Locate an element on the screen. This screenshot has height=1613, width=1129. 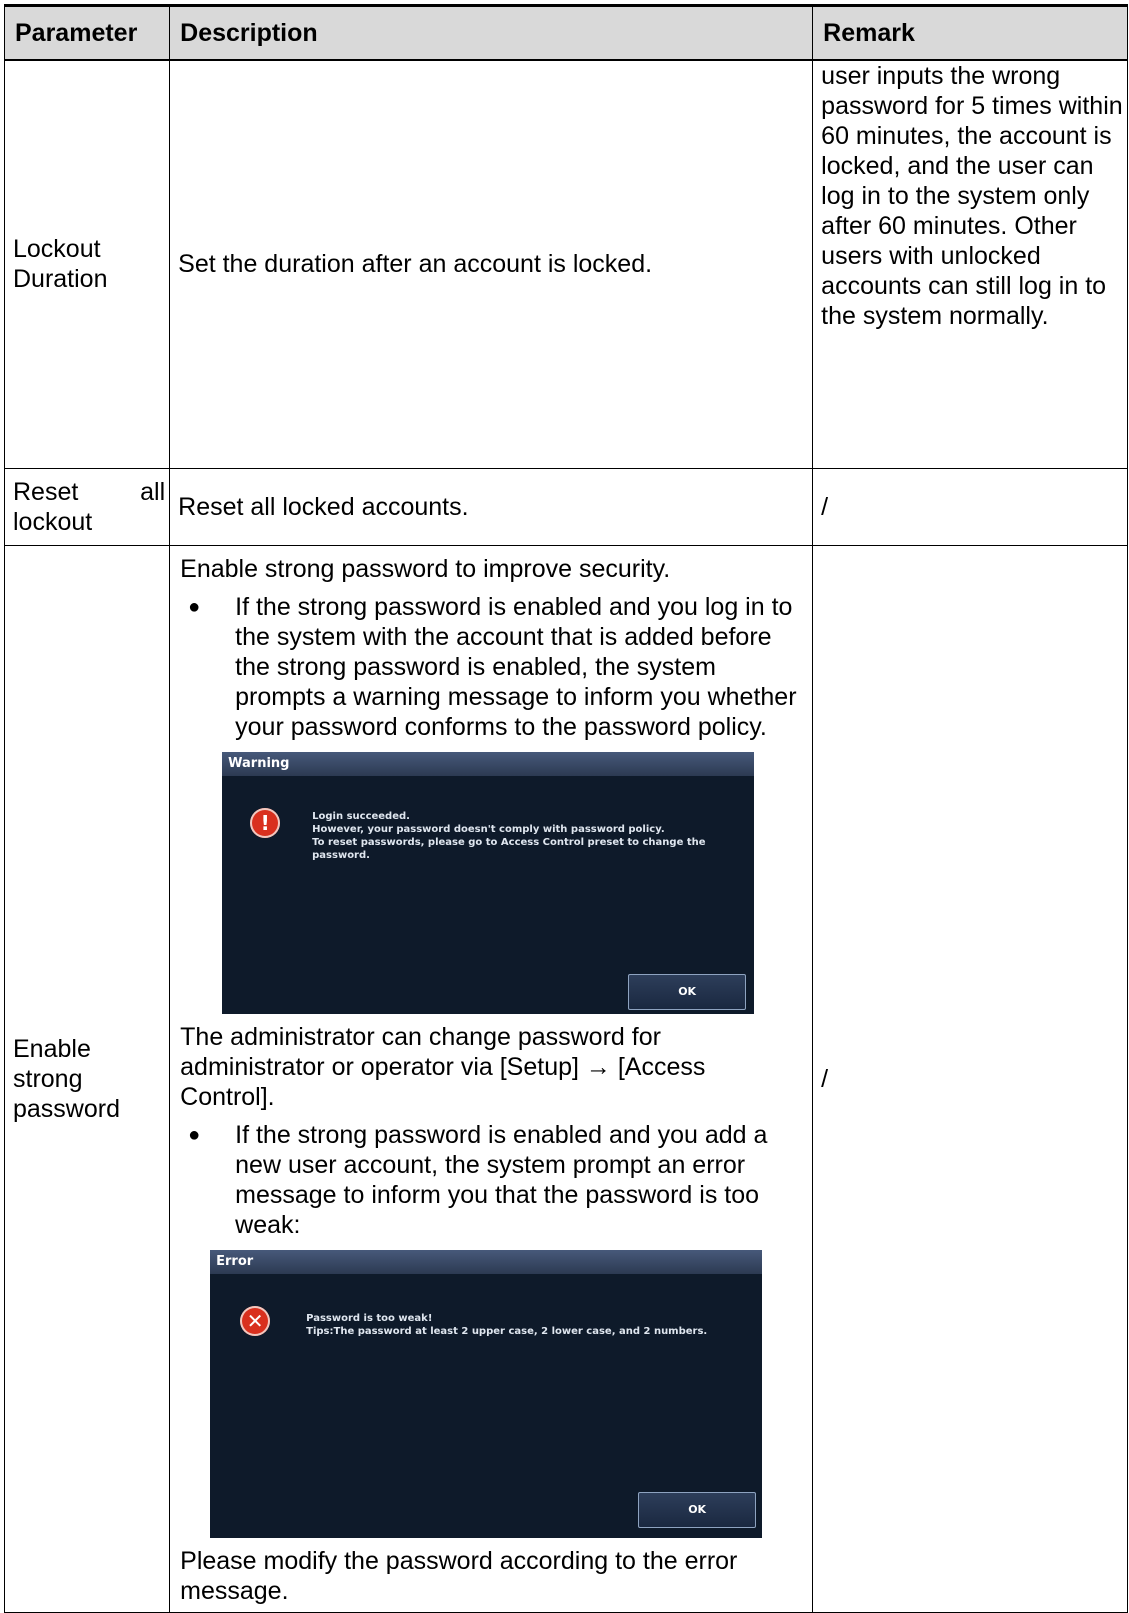
param-lockout-duration: Lockout Duration is located at coordinates (87, 264).